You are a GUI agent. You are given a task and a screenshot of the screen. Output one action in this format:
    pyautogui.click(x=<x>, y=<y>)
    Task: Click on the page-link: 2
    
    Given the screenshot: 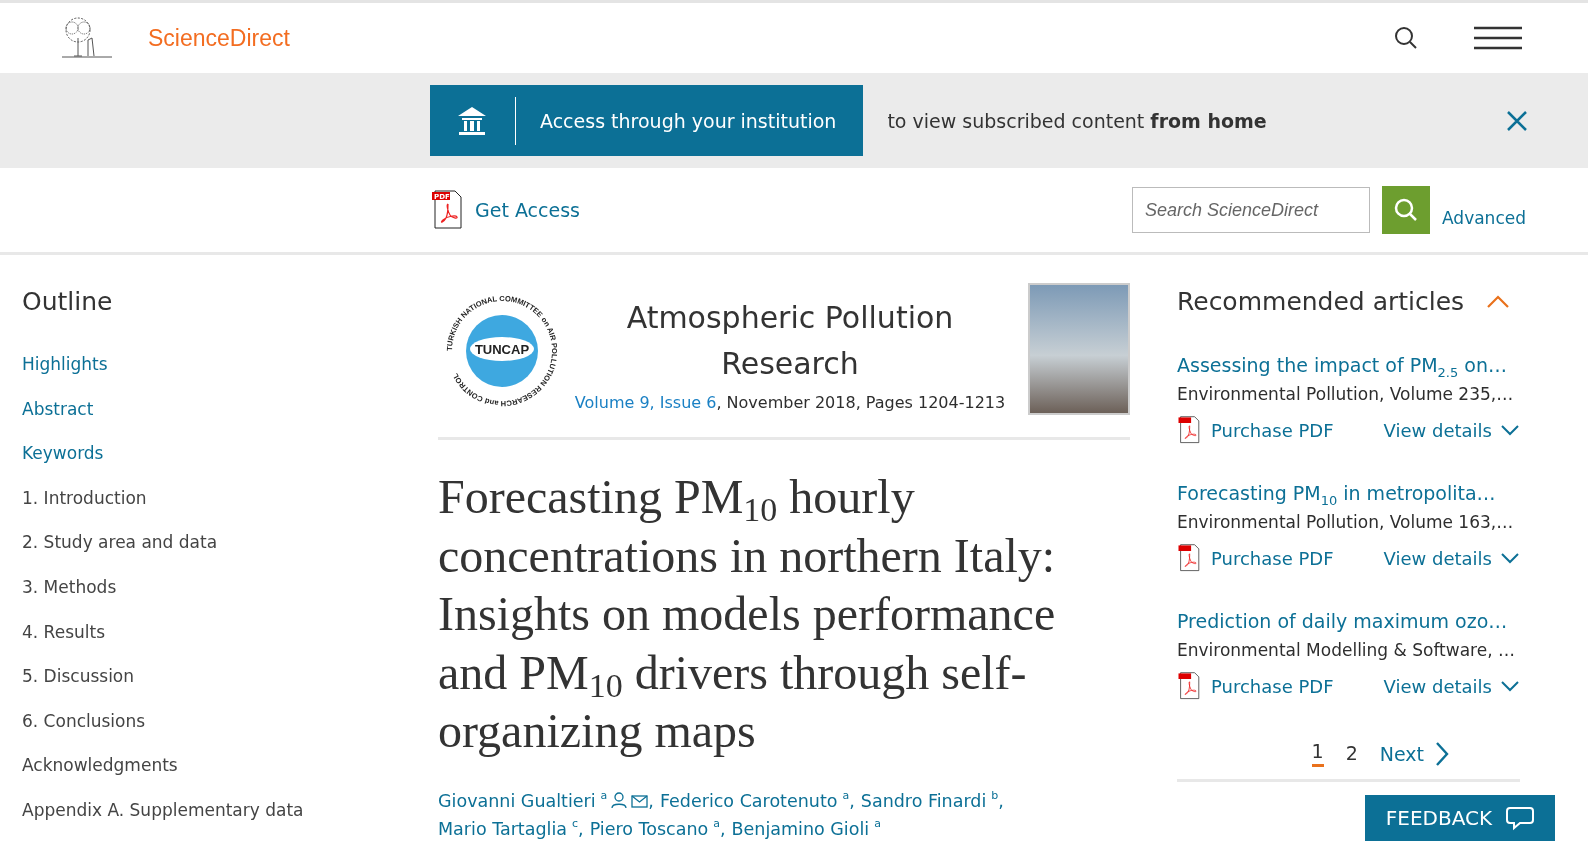 What is the action you would take?
    pyautogui.click(x=1351, y=753)
    